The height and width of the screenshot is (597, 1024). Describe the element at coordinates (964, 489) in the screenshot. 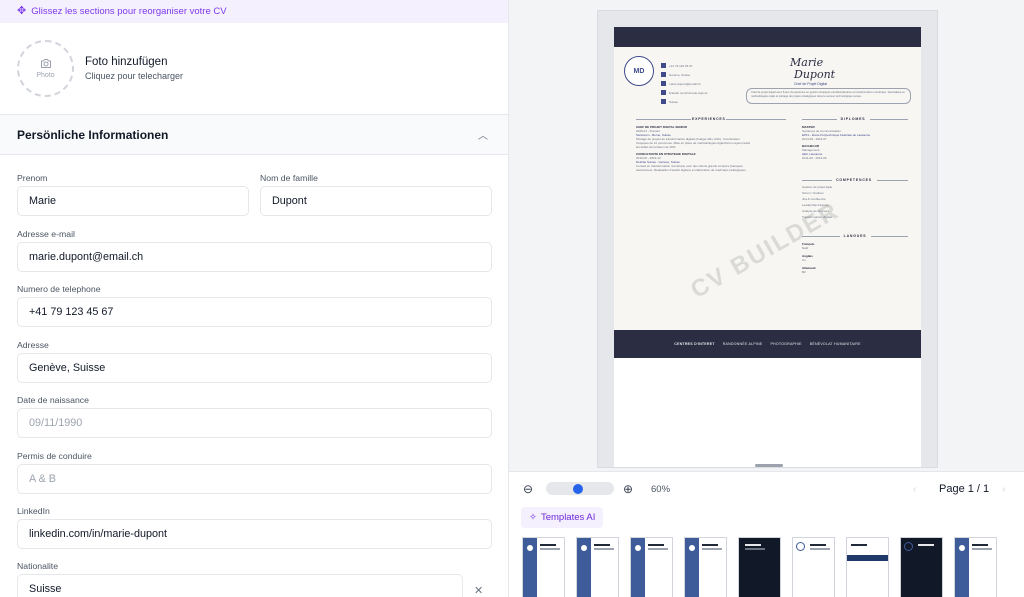

I see `page-indicator: Page 1 / 1` at that location.